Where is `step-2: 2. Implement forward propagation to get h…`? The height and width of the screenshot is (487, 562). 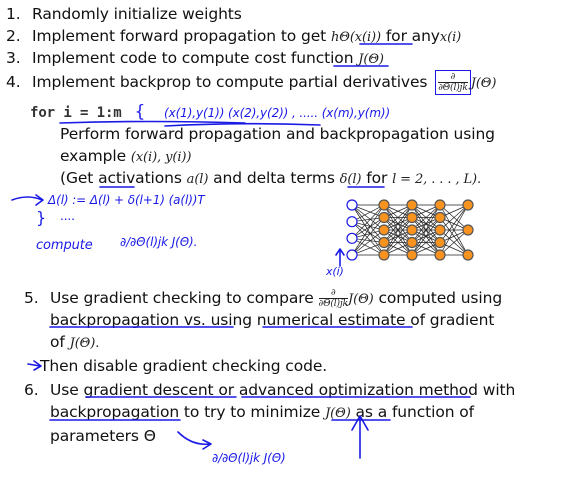 step-2: 2. Implement forward propagation to get h… is located at coordinates (233, 37).